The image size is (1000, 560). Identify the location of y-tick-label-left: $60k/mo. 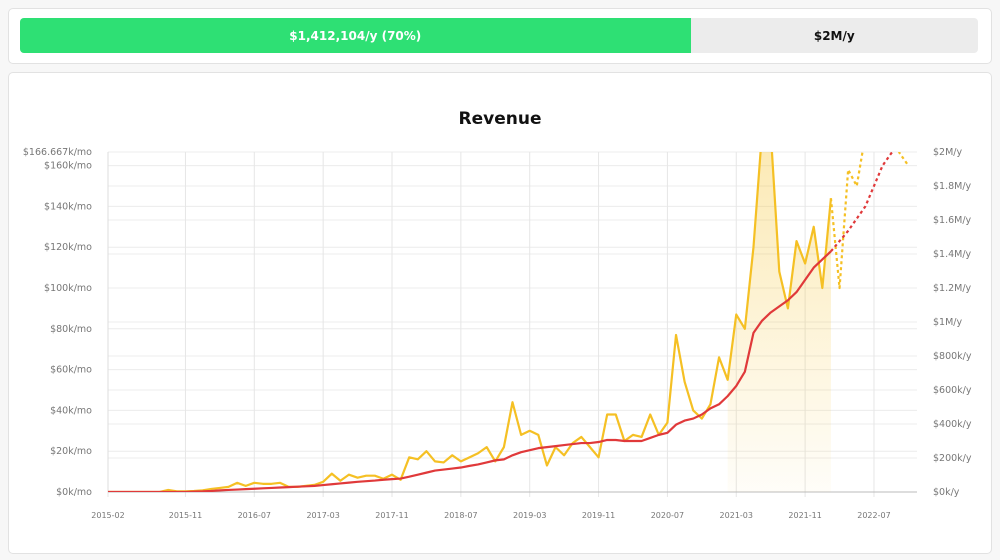
(71, 370).